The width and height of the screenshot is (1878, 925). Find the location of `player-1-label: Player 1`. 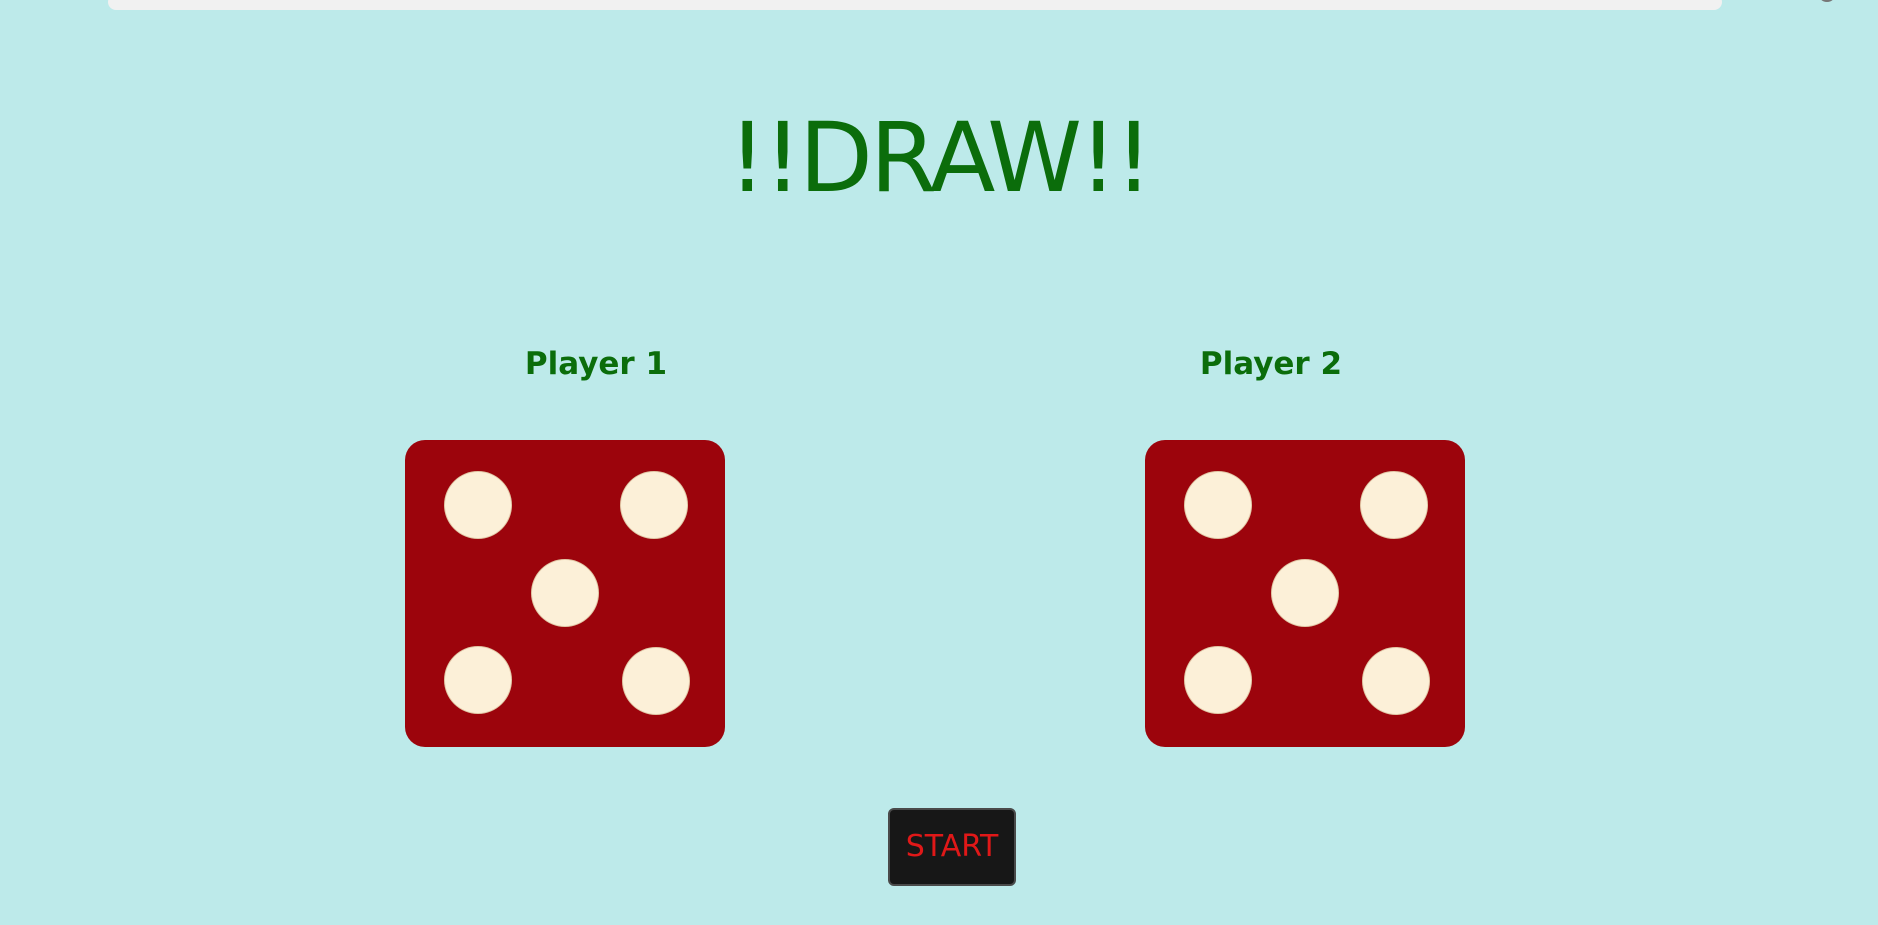

player-1-label: Player 1 is located at coordinates (596, 364).